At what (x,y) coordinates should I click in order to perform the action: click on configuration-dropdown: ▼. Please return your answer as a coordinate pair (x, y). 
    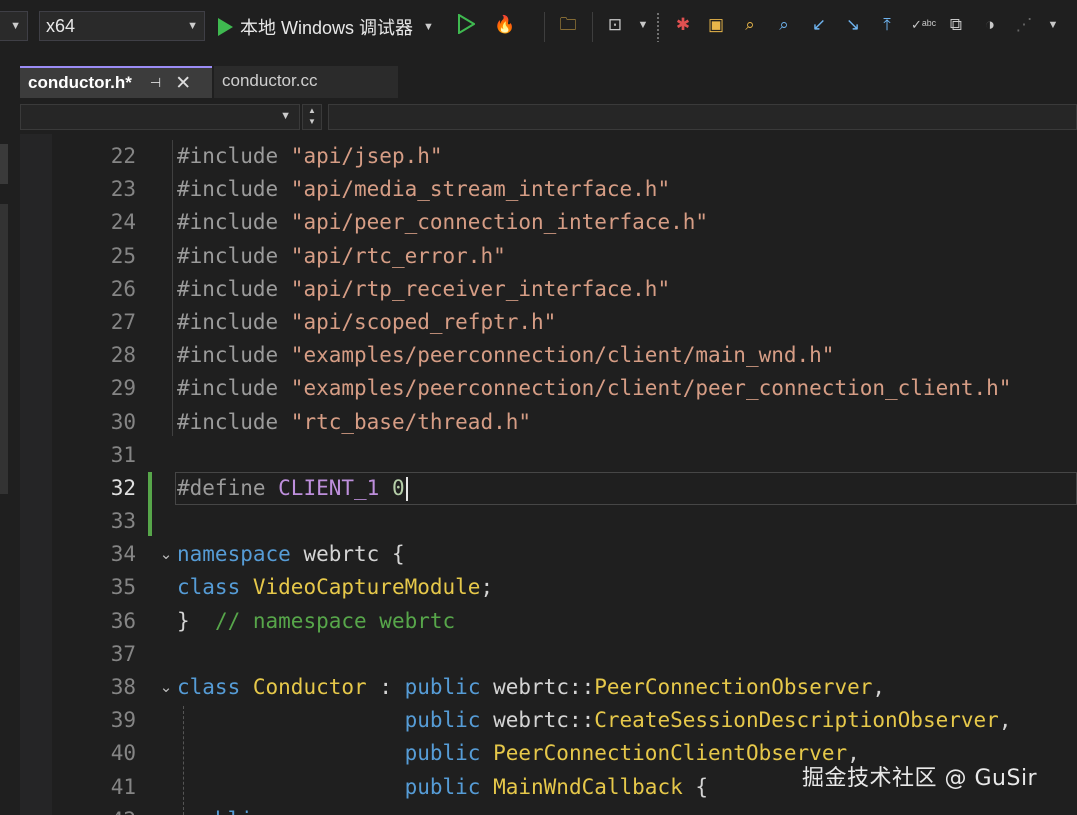
    Looking at the image, I should click on (14, 26).